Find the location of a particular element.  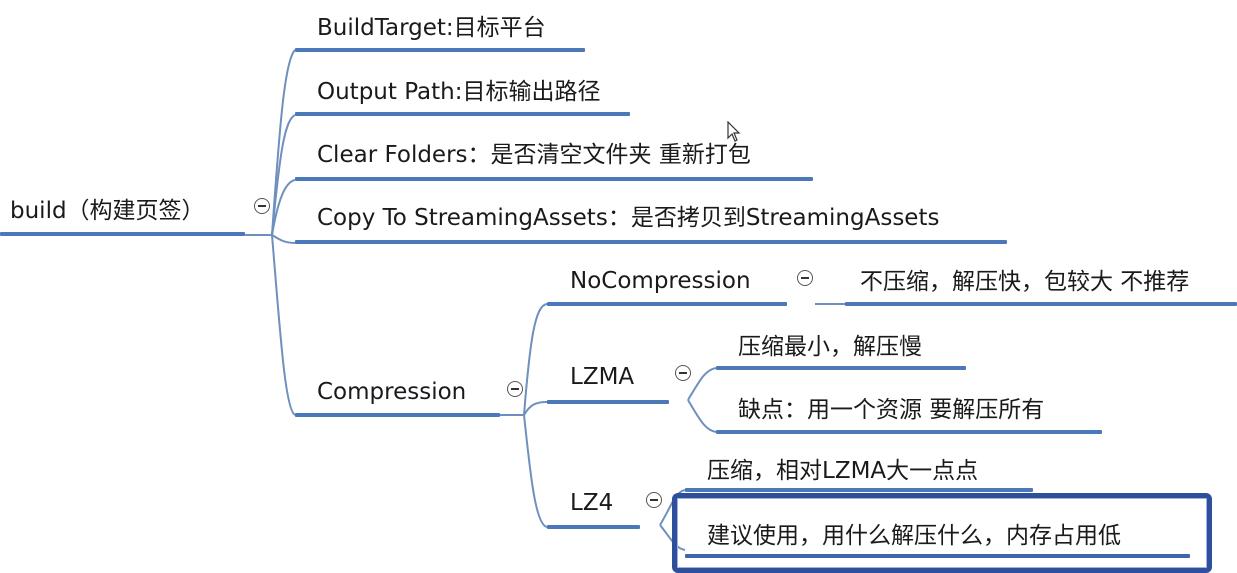

nocompression-collapse-icon is located at coordinates (805, 278).